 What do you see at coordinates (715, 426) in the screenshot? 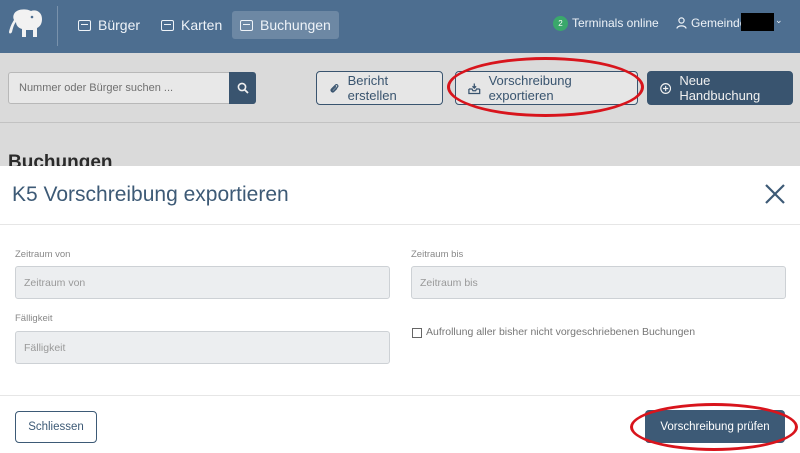
I see `check-prescription-button: Vorschreibung prüfen` at bounding box center [715, 426].